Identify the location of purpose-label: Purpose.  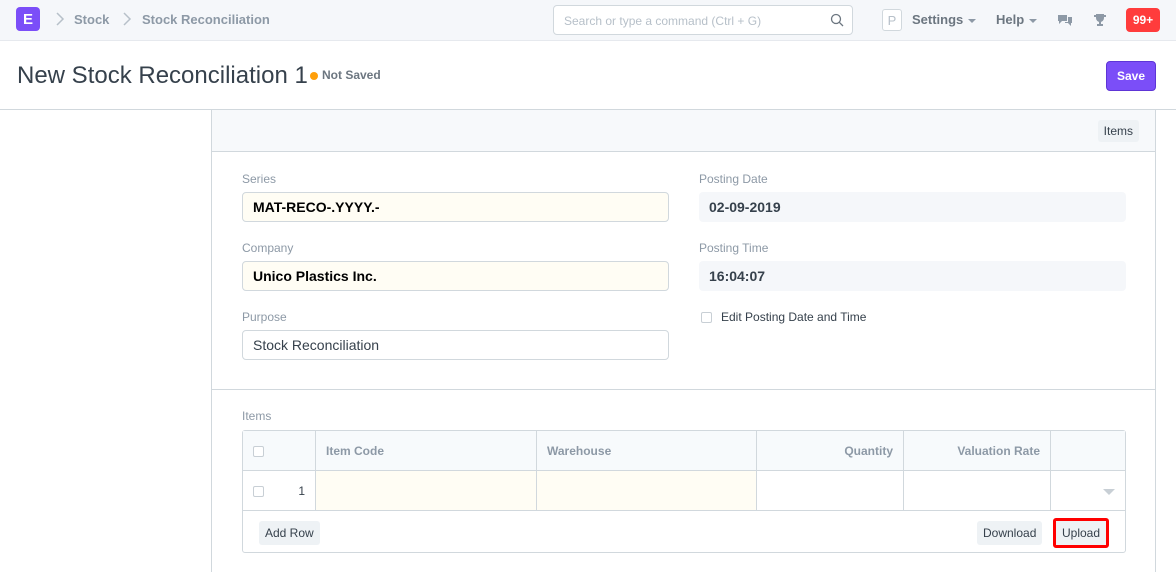
(264, 317).